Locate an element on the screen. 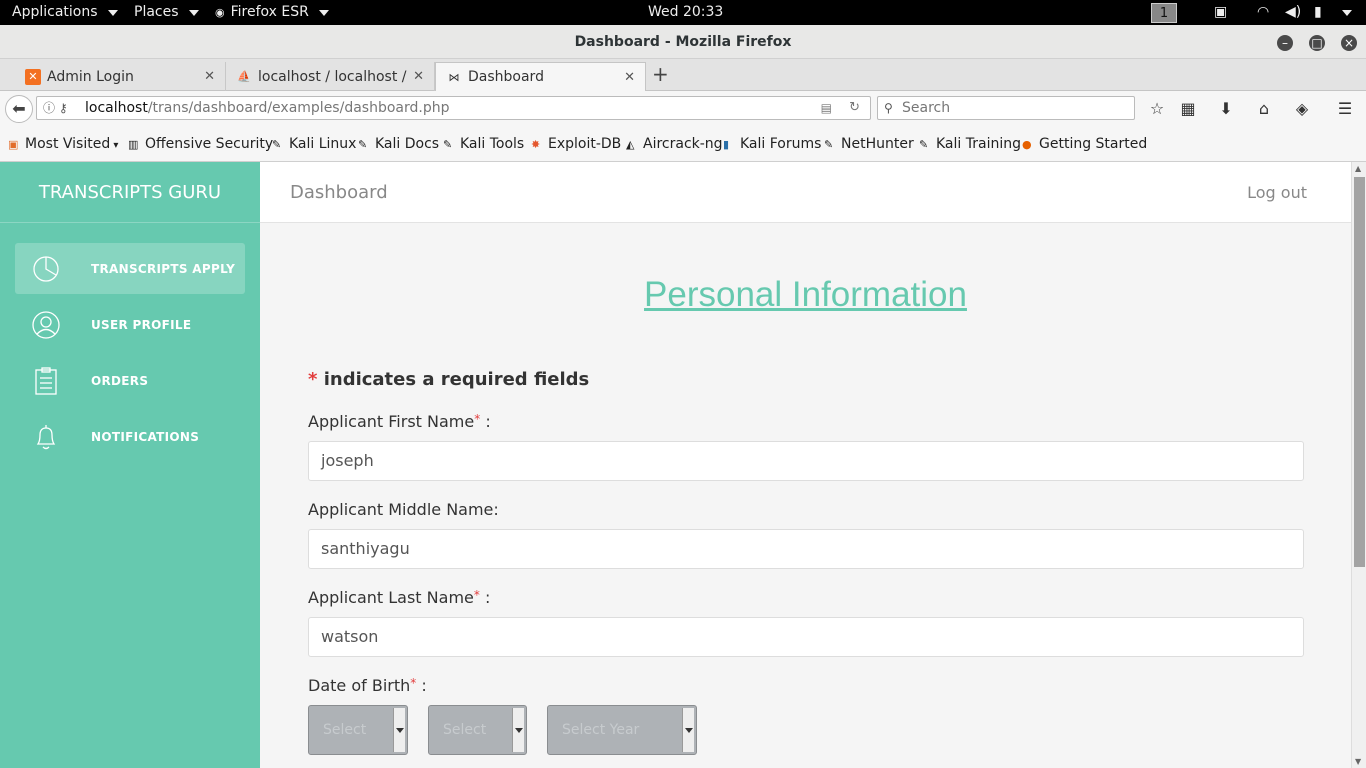  folder-icon: ▣ is located at coordinates (13, 144).